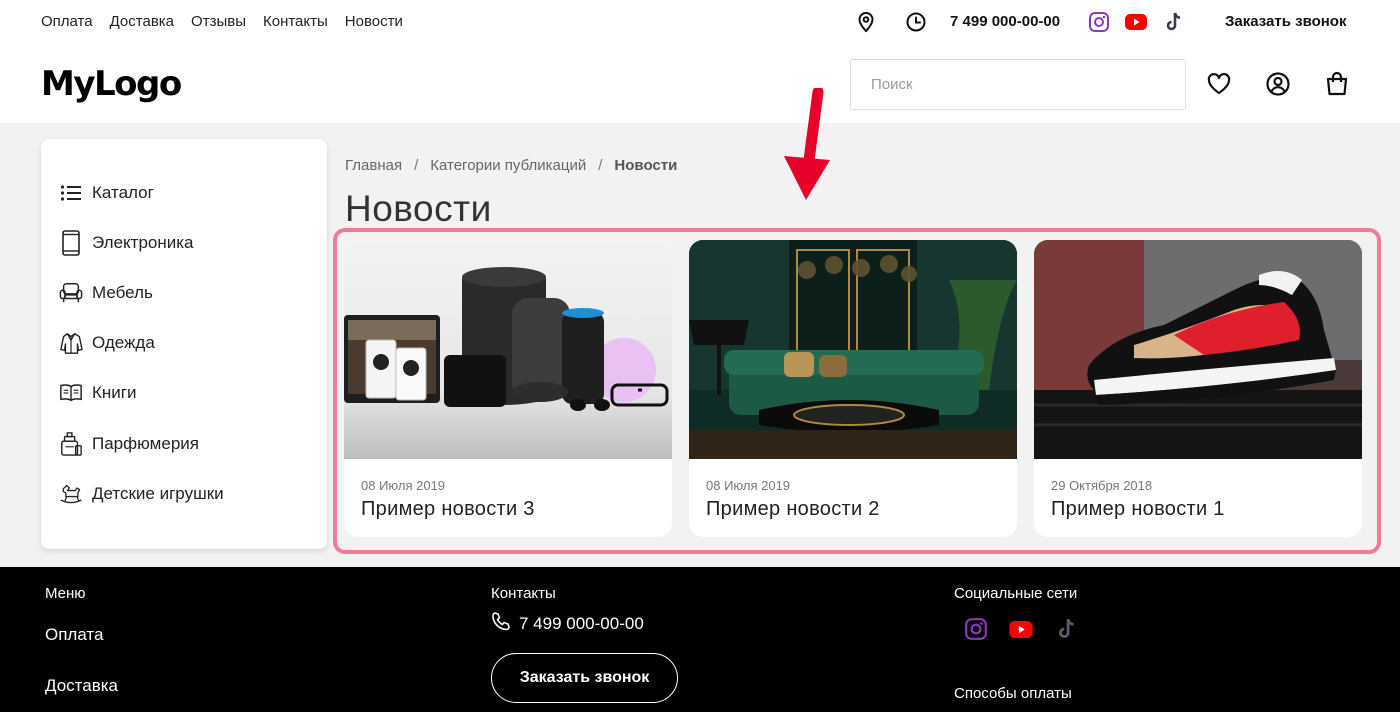  Describe the element at coordinates (65, 593) in the screenshot. I see `footer-menu-heading: Меню` at that location.